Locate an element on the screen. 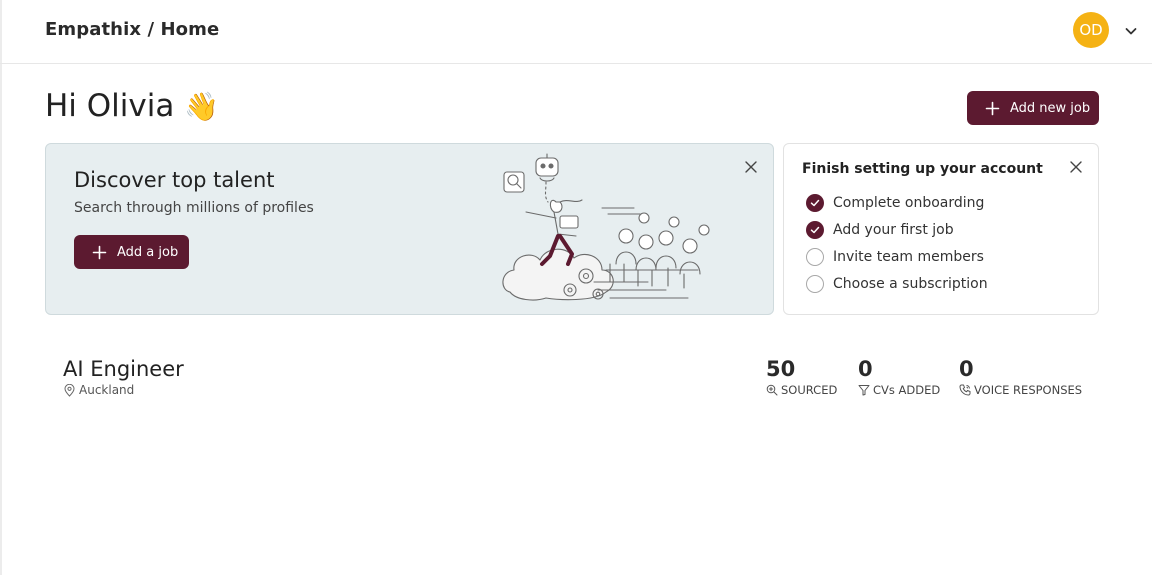 The image size is (1152, 575). job-title: AI Engineer is located at coordinates (123, 369).